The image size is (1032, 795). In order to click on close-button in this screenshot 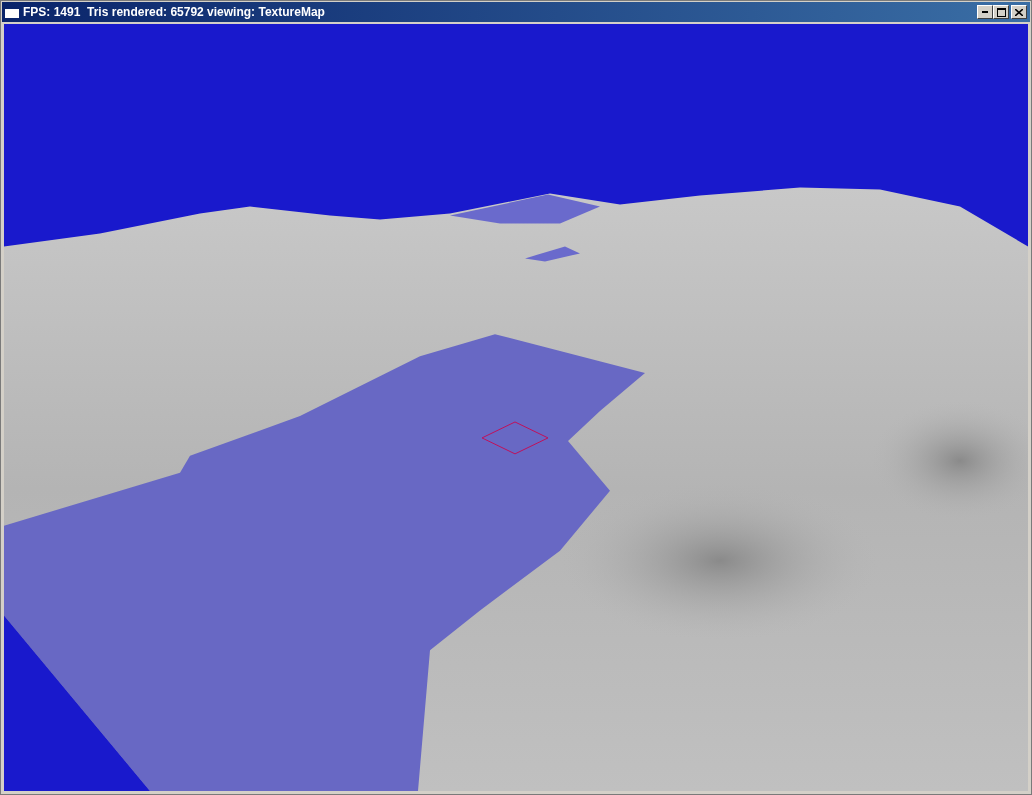, I will do `click(1019, 12)`.